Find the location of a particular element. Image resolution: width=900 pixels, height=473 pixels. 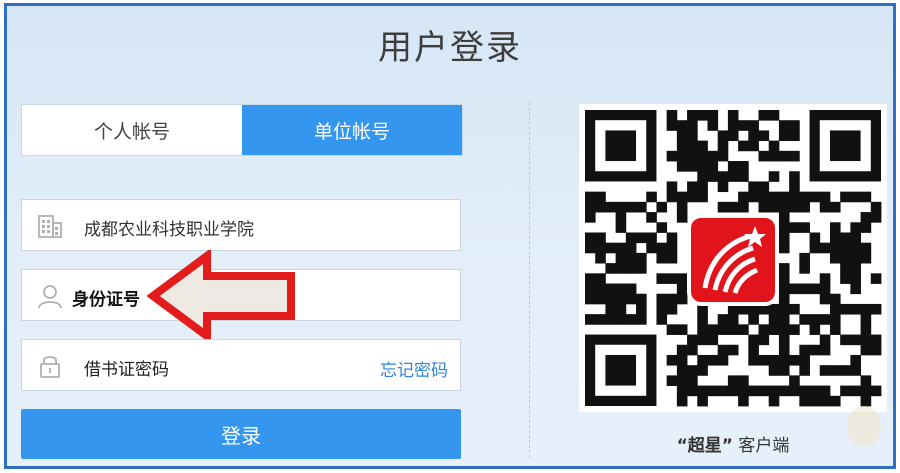

id-number-label: 身份证号 is located at coordinates (106, 300).